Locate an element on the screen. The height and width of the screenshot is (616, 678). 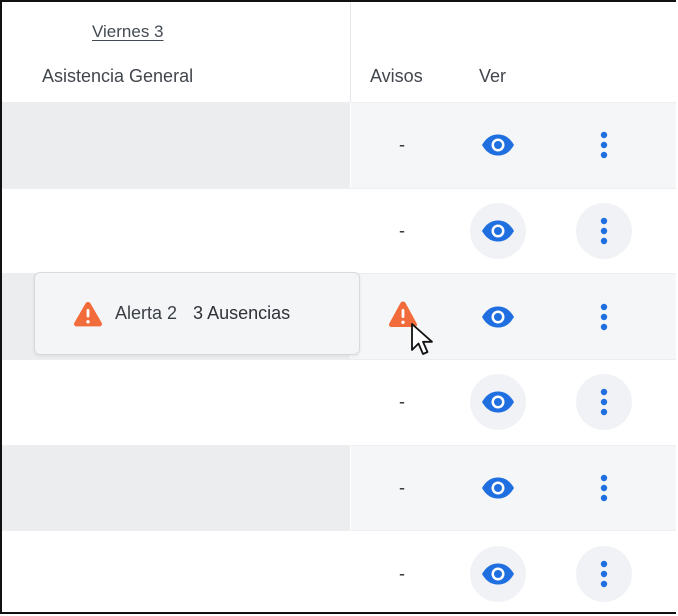
column-header-avisos: Avisos is located at coordinates (396, 76).